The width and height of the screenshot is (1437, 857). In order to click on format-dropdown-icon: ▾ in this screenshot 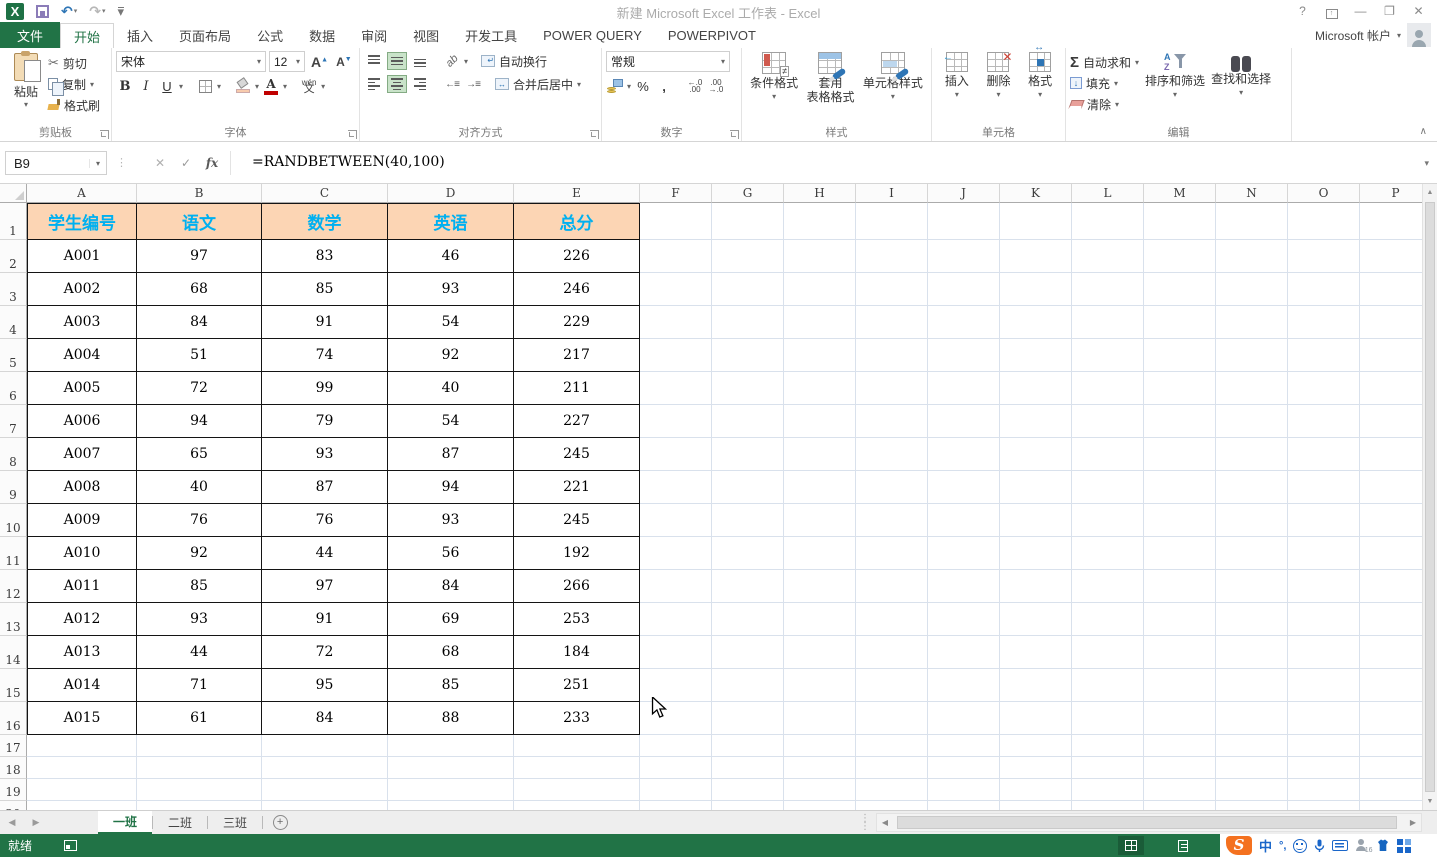, I will do `click(1040, 95)`.